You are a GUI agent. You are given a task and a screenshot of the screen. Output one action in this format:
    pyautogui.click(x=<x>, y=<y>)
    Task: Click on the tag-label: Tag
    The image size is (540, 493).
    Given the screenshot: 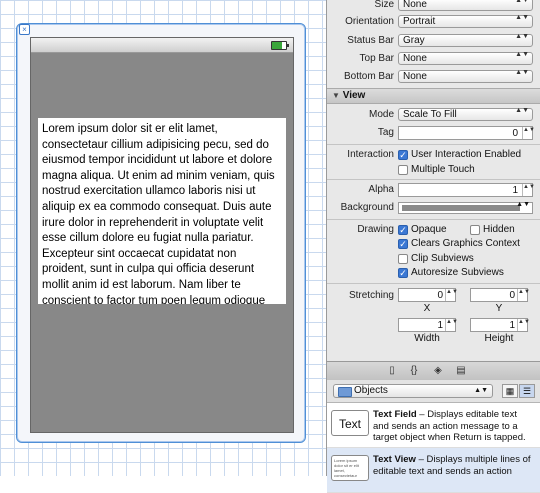 What is the action you would take?
    pyautogui.click(x=385, y=132)
    